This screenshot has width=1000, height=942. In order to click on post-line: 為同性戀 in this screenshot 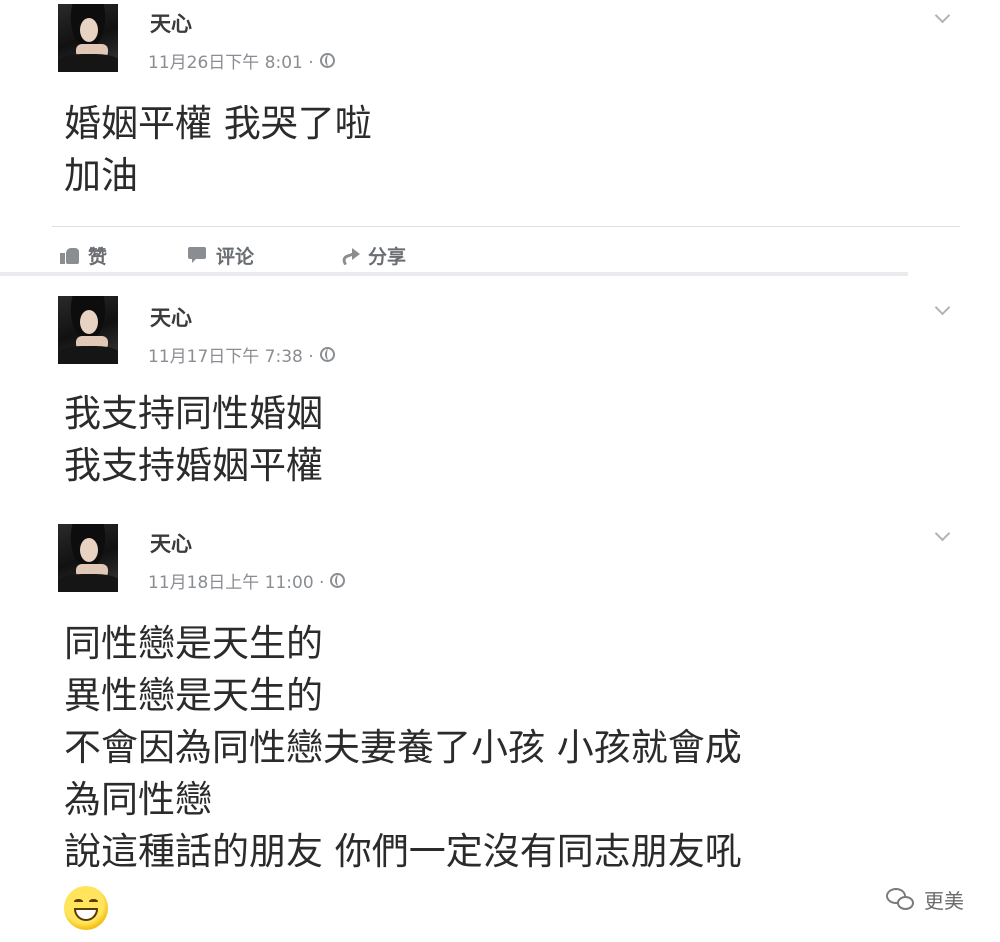, I will do `click(138, 799)`.